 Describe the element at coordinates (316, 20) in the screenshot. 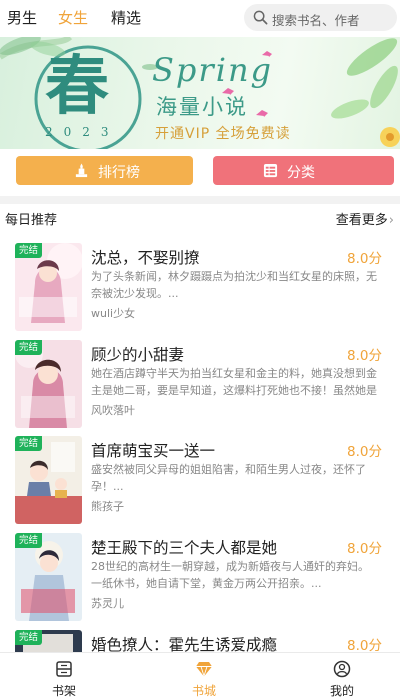

I see `search-placeholder: 搜索书名、作者` at that location.